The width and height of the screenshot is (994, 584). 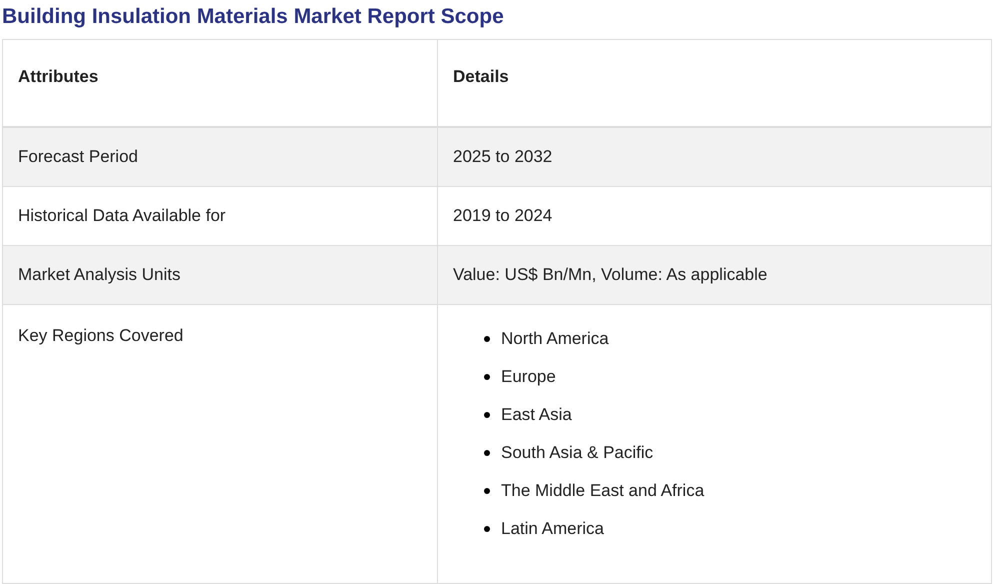 I want to click on list-item: Europe, so click(x=528, y=377).